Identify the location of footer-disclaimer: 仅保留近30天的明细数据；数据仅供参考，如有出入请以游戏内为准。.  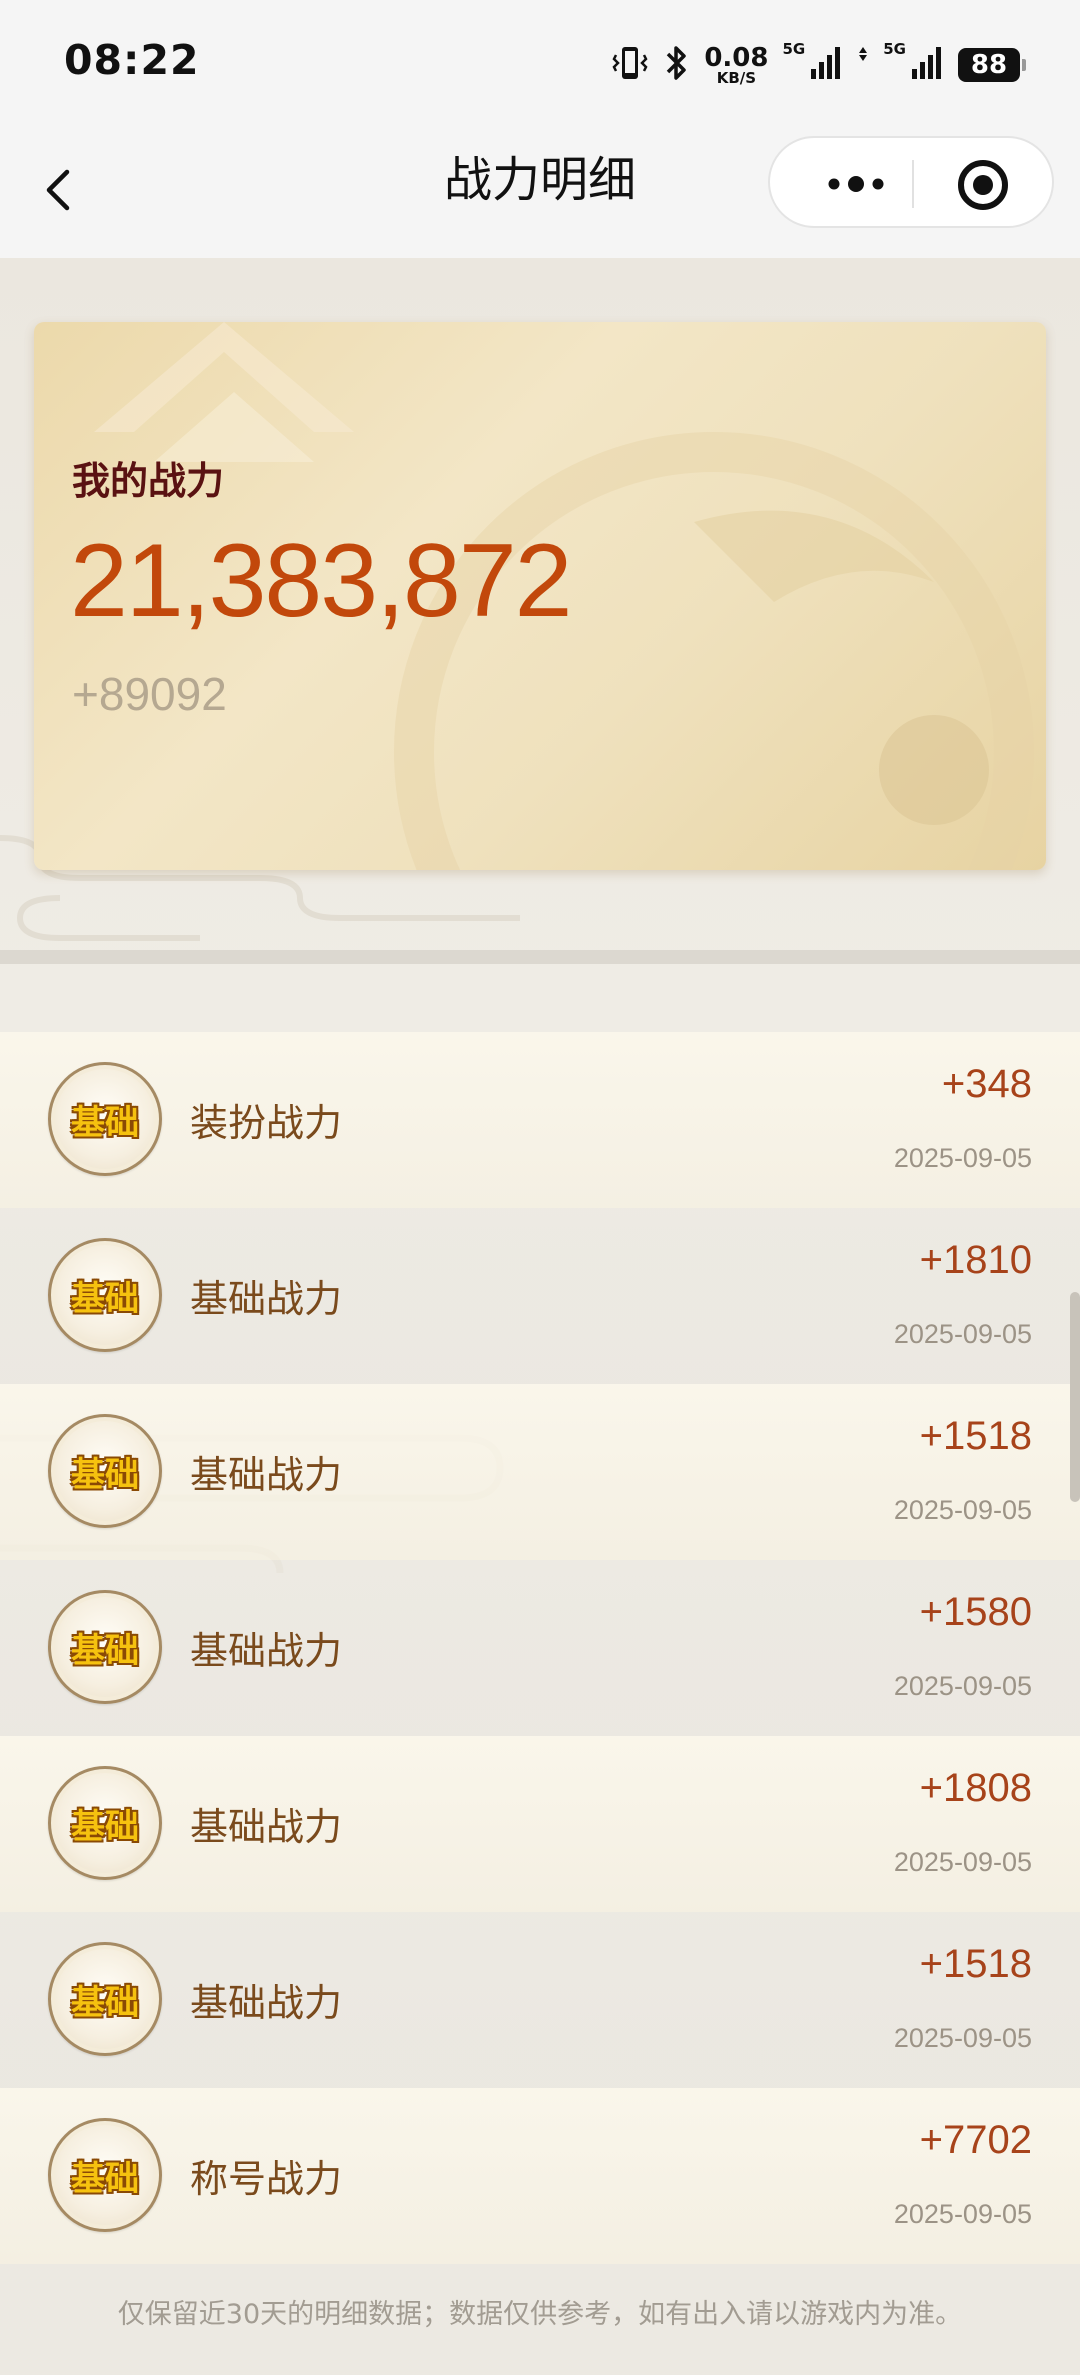
(540, 2314).